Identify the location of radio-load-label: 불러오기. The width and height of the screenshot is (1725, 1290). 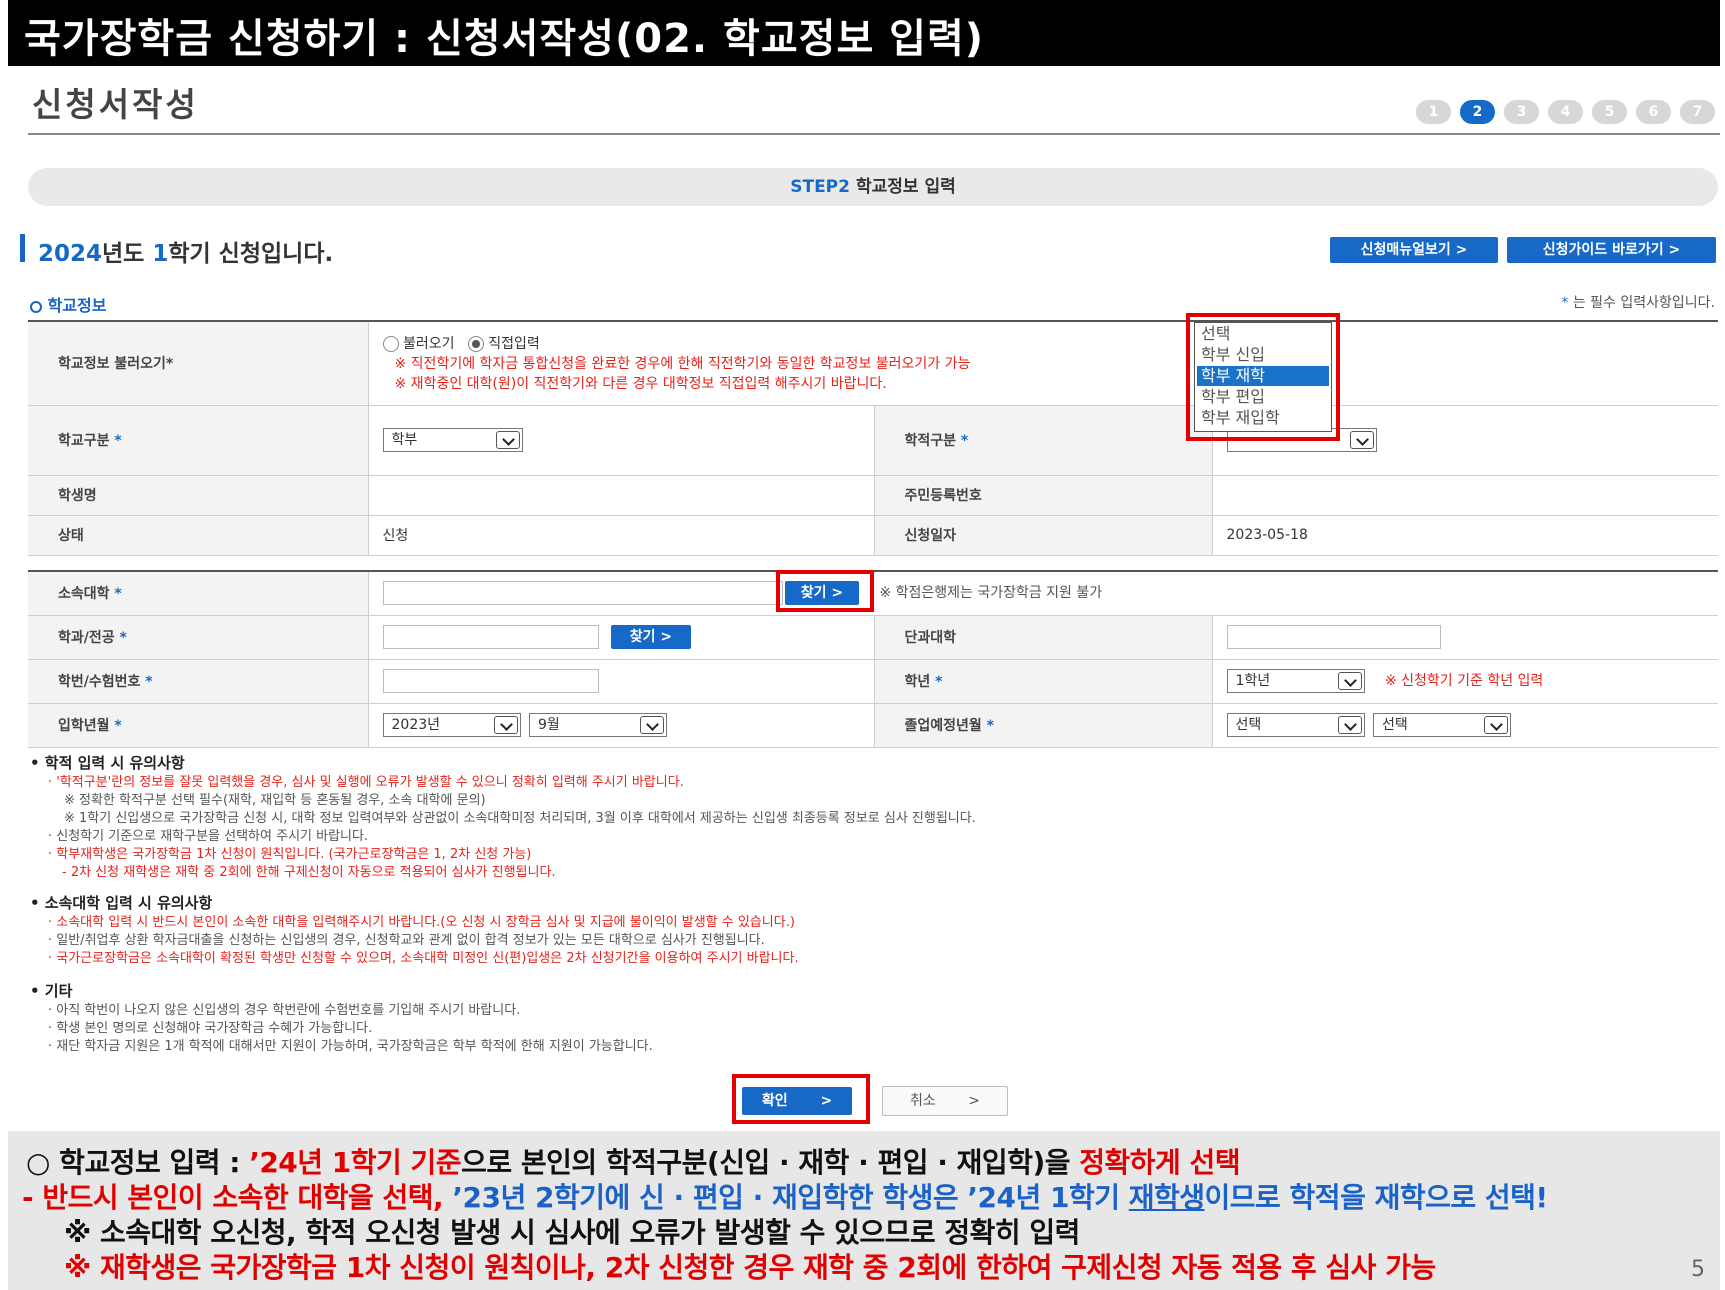
(428, 344).